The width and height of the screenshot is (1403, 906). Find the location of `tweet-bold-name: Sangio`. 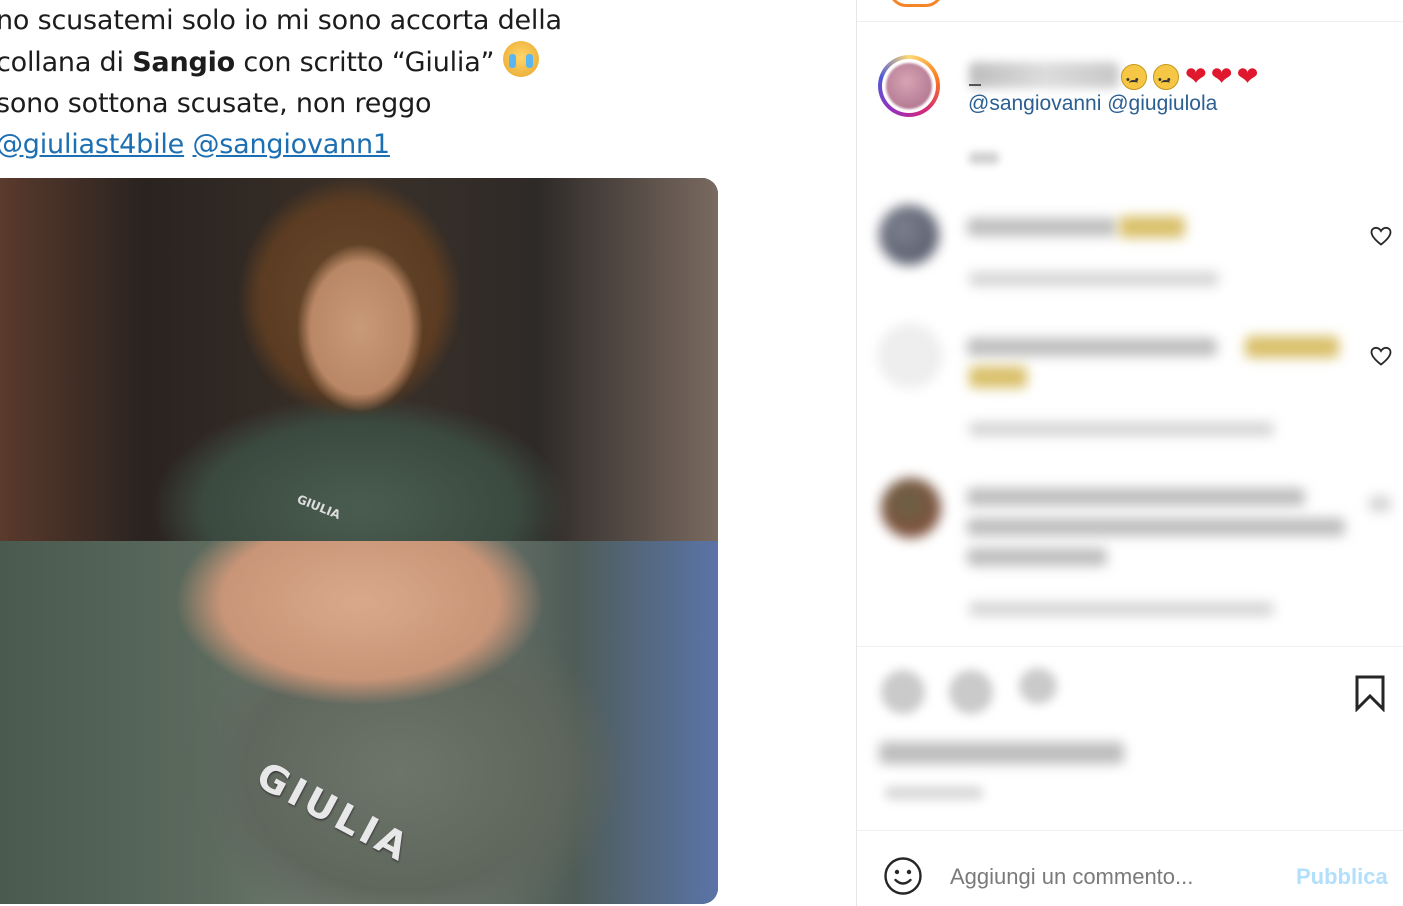

tweet-bold-name: Sangio is located at coordinates (184, 62).